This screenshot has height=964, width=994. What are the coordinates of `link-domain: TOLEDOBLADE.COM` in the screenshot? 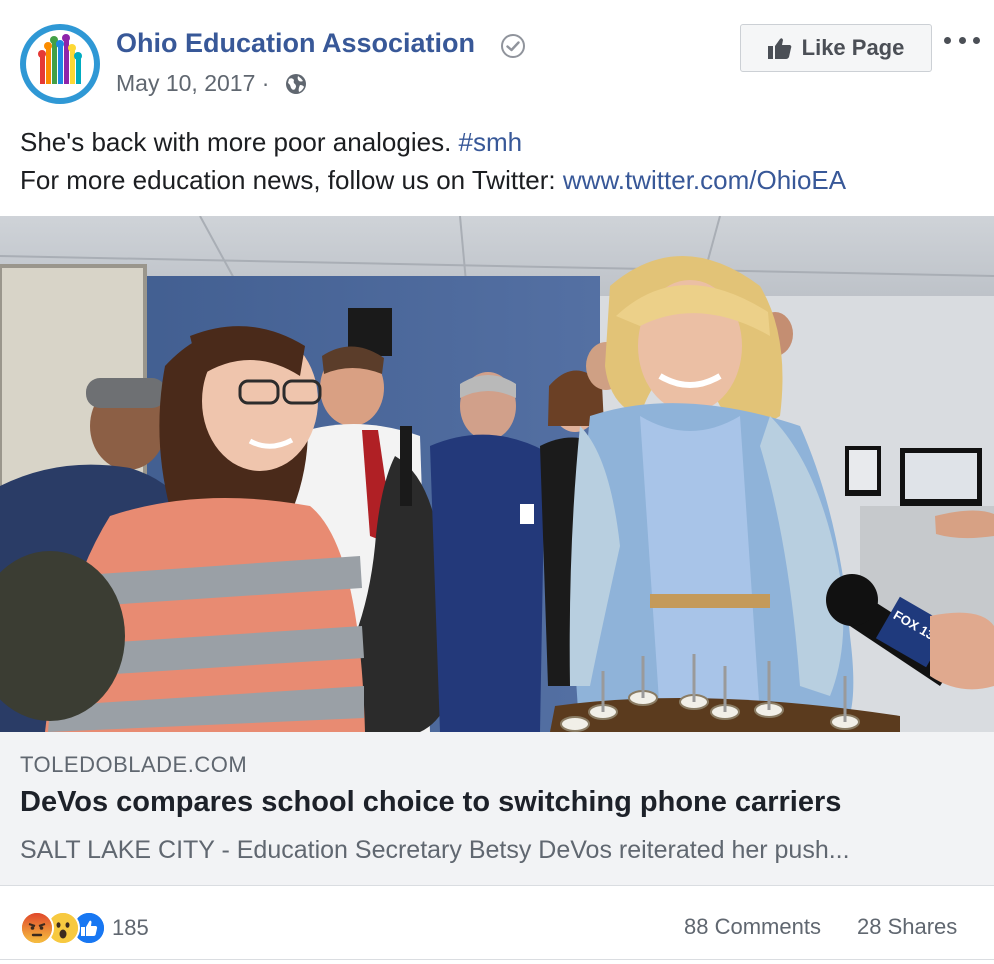 It's located at (134, 764).